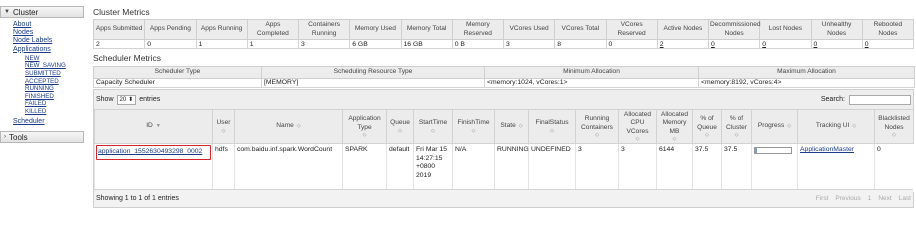 This screenshot has height=240, width=916. What do you see at coordinates (288, 126) in the screenshot?
I see `col-header-name: Name ◇` at bounding box center [288, 126].